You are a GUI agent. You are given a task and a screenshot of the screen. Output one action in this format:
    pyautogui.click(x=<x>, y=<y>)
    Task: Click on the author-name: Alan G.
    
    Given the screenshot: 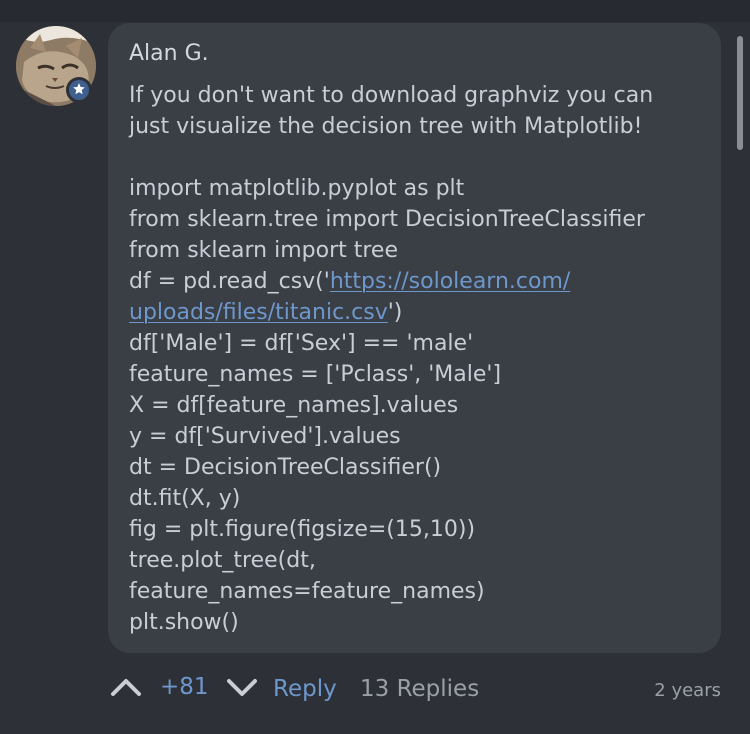 What is the action you would take?
    pyautogui.click(x=169, y=53)
    